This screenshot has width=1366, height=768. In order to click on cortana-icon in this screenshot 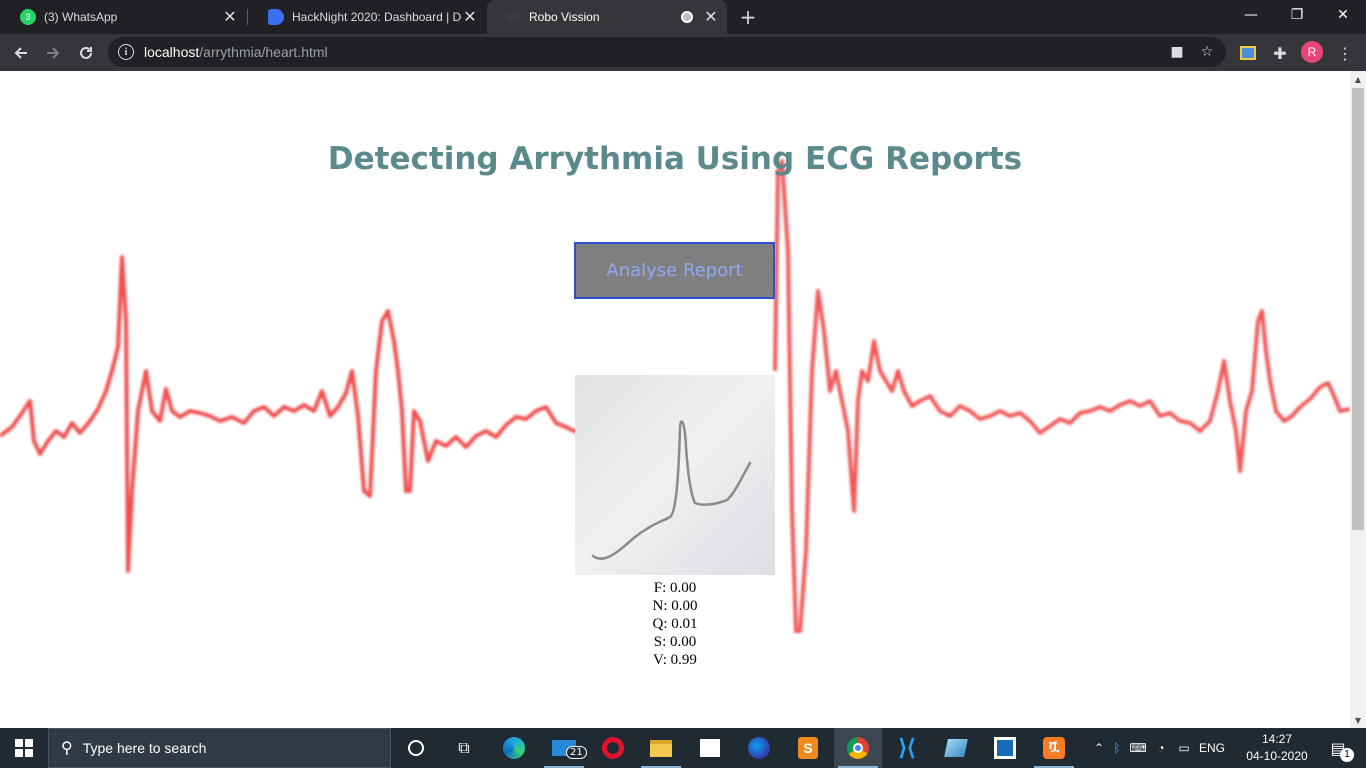, I will do `click(416, 748)`.